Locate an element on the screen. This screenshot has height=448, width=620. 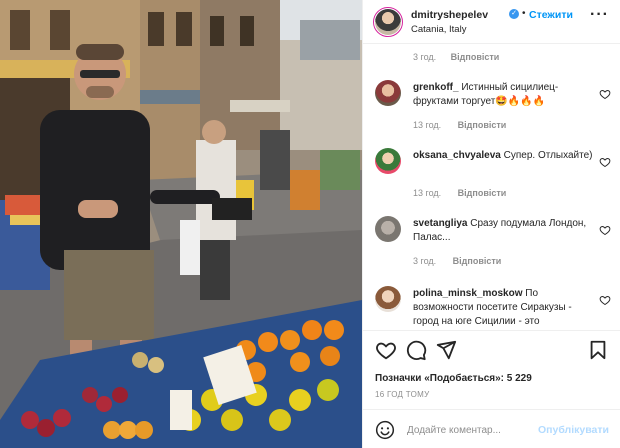
follow-button: Стежити is located at coordinates (551, 15).